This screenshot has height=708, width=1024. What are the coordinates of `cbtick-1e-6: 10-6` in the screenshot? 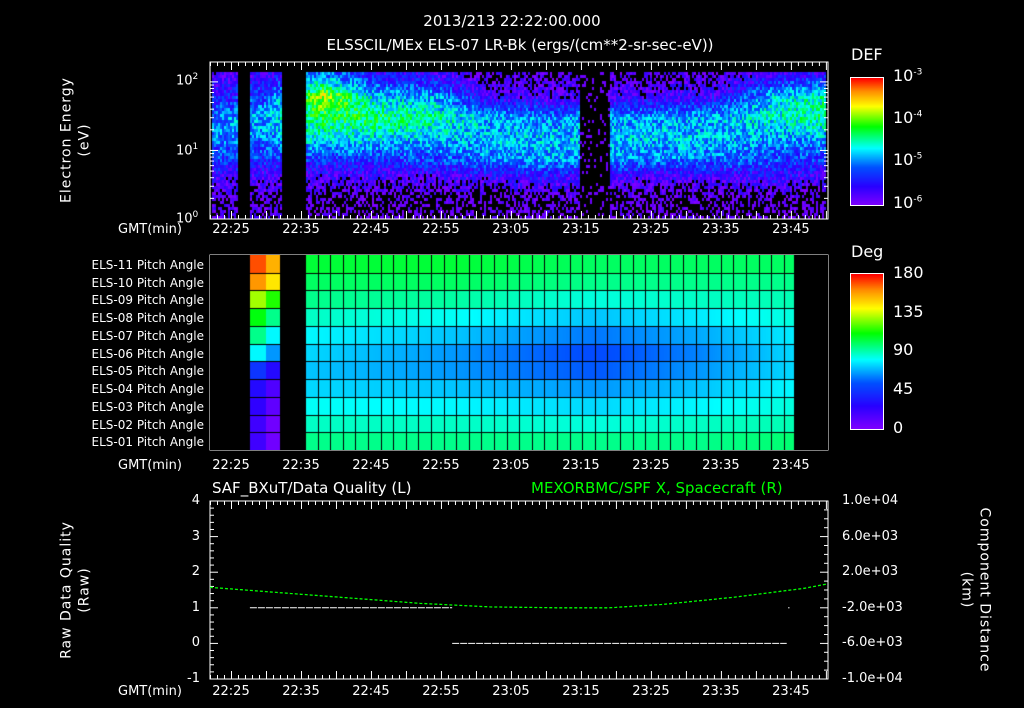 It's located at (908, 202).